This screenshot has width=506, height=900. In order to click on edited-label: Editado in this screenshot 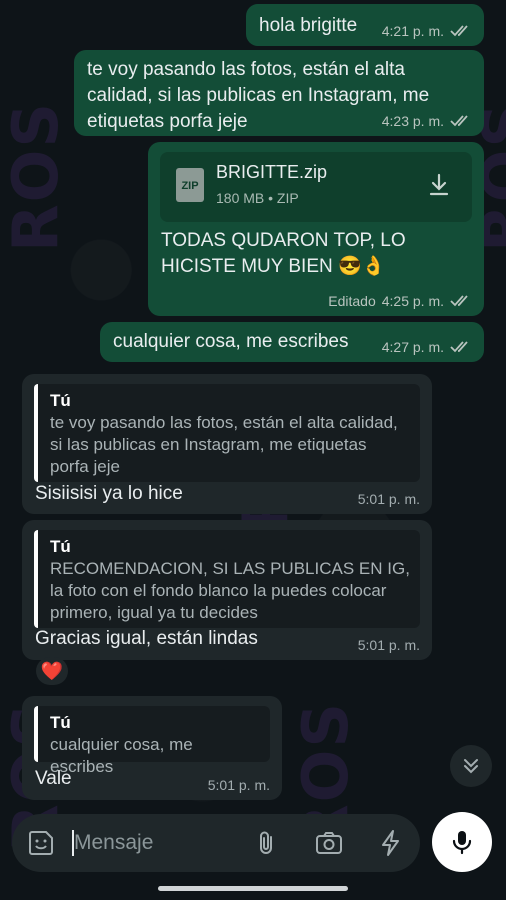, I will do `click(352, 301)`.